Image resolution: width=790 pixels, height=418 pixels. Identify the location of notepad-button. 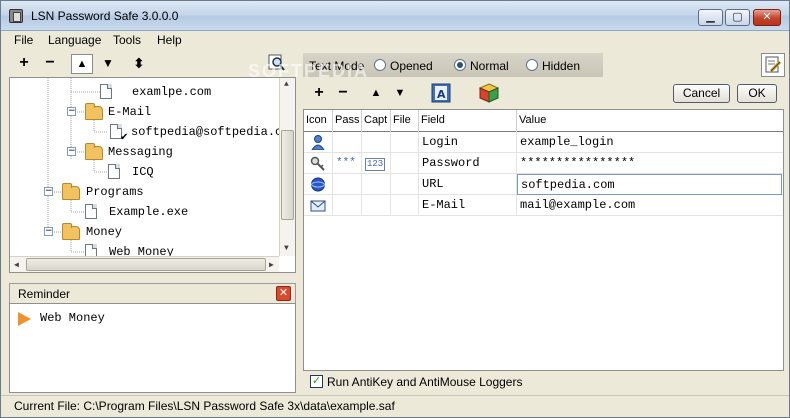
(773, 65).